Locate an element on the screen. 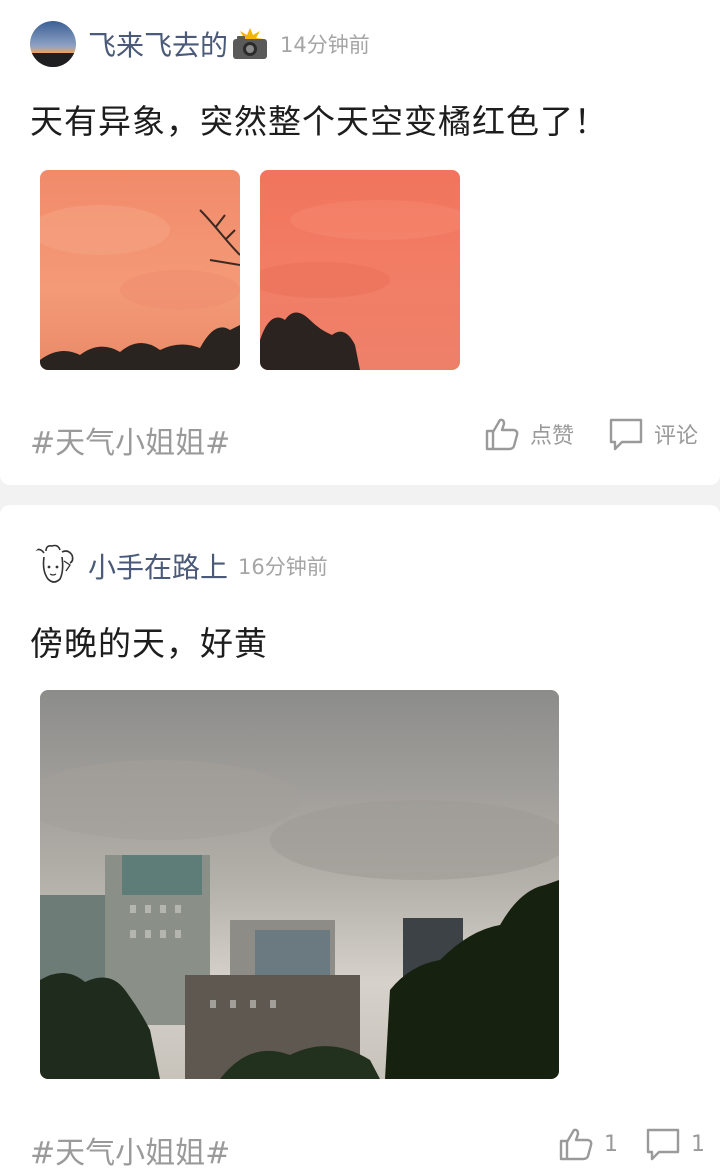 The height and width of the screenshot is (1175, 720). post-time: 16分钟前 is located at coordinates (283, 567).